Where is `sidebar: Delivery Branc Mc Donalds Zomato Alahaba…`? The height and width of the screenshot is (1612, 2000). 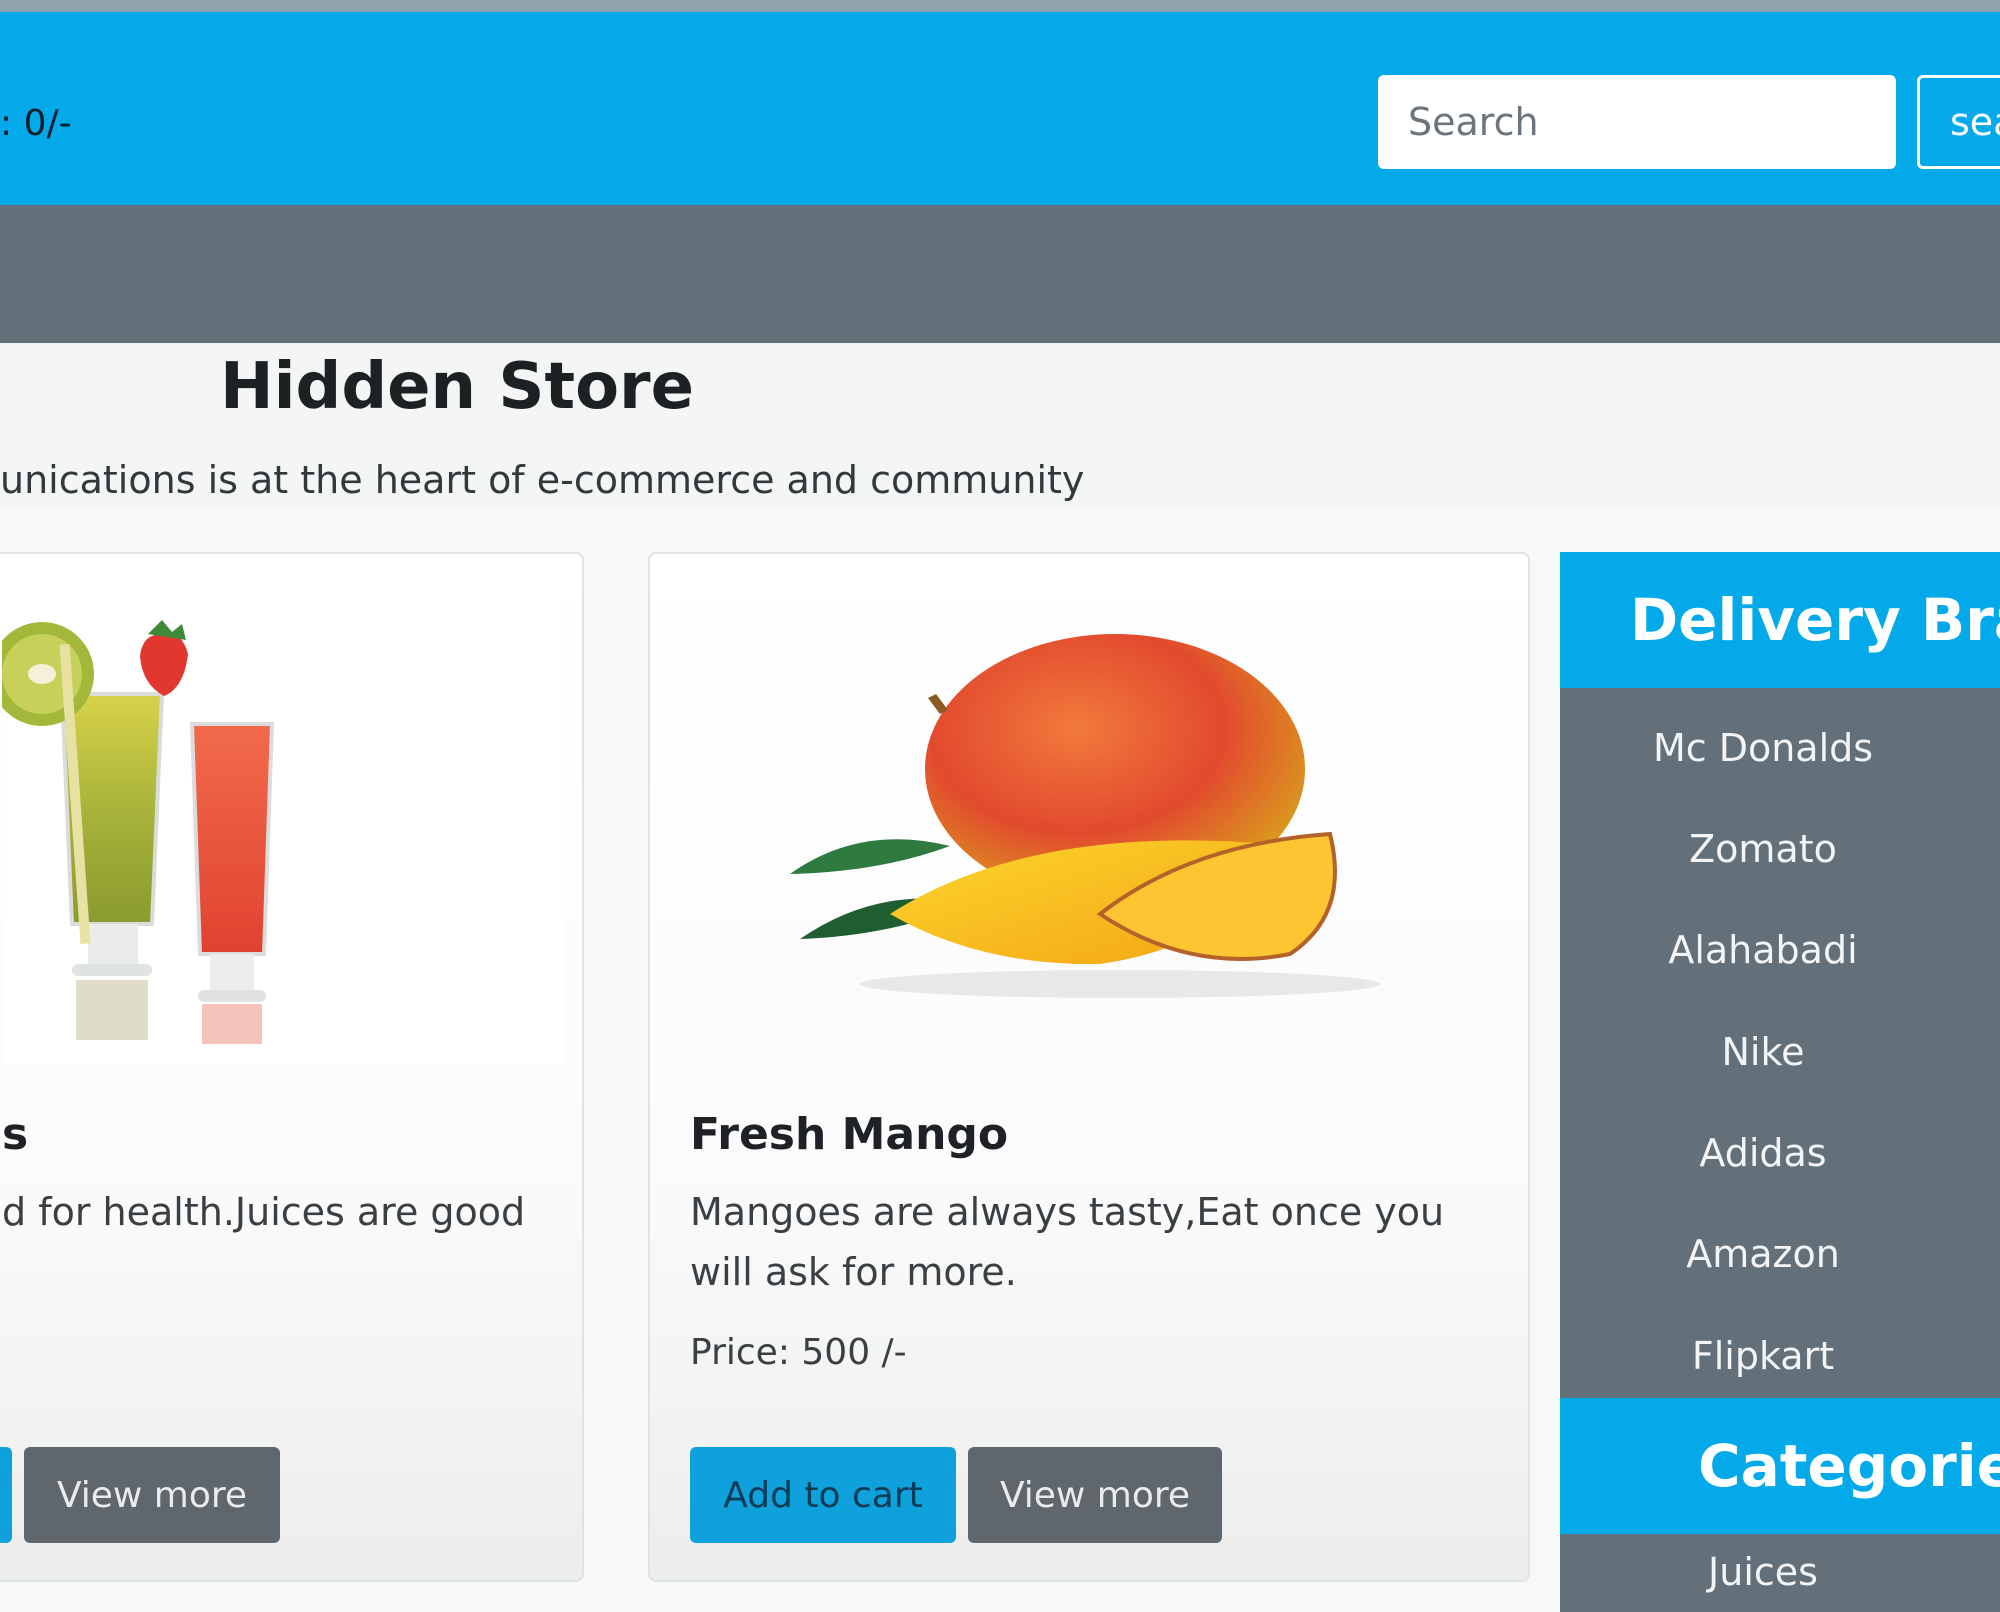 sidebar: Delivery Branc Mc Donalds Zomato Alahaba… is located at coordinates (1780, 1082).